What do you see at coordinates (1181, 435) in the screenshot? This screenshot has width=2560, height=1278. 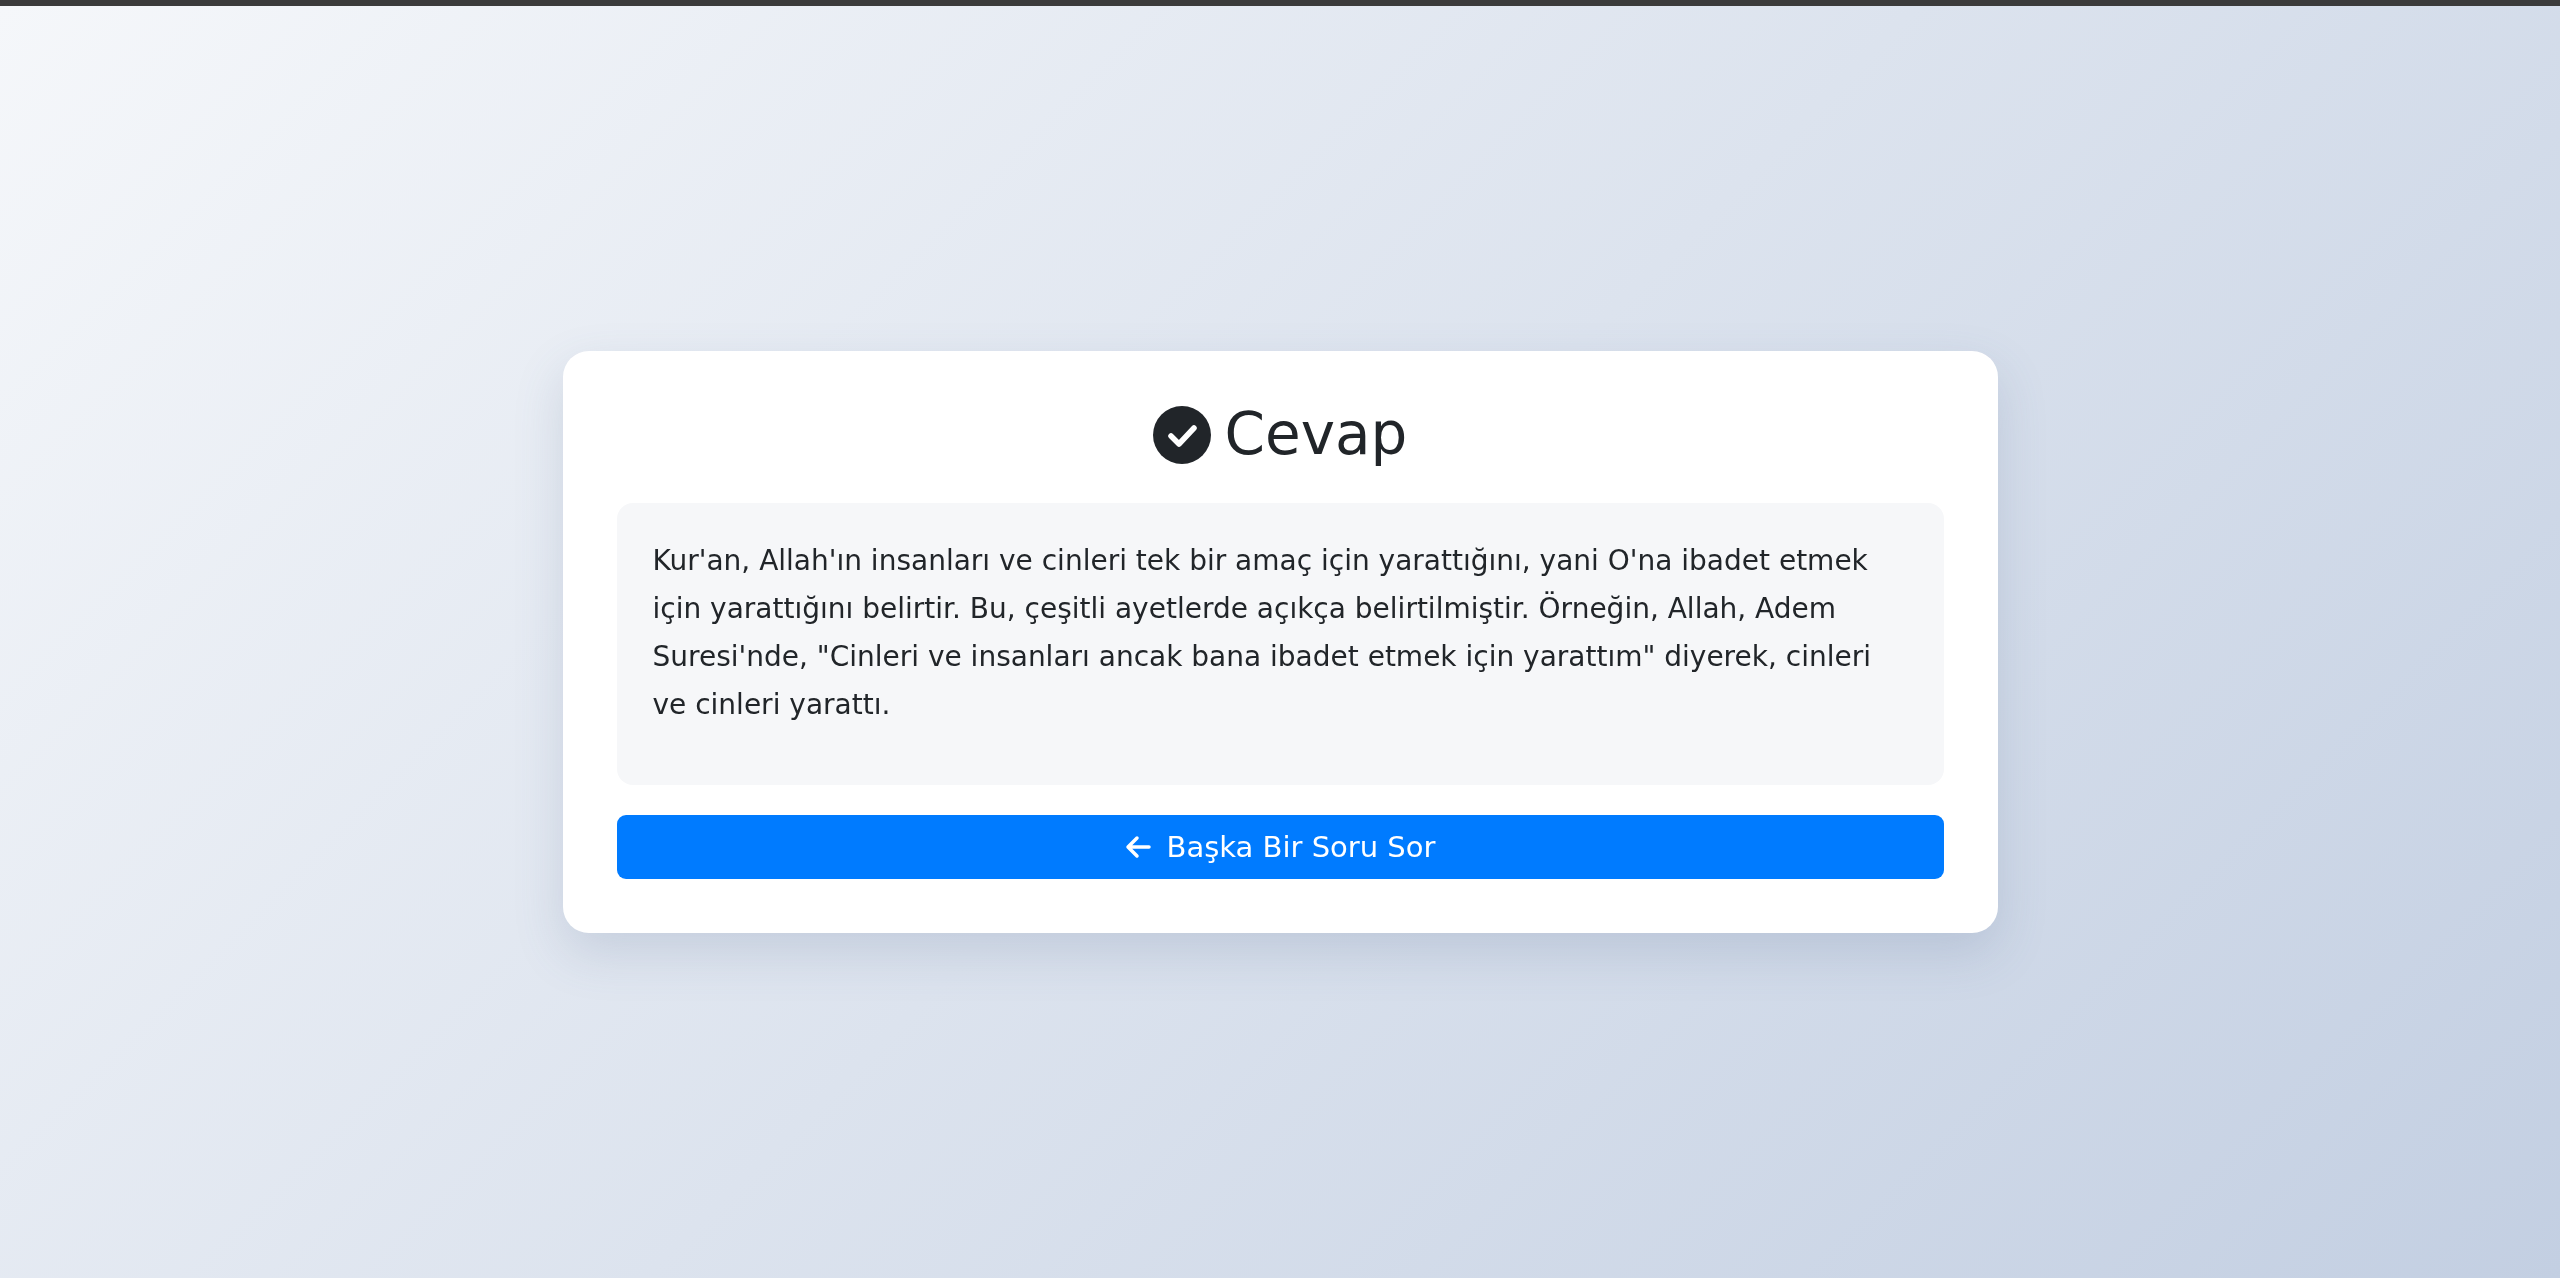 I see `check-circle-icon` at bounding box center [1181, 435].